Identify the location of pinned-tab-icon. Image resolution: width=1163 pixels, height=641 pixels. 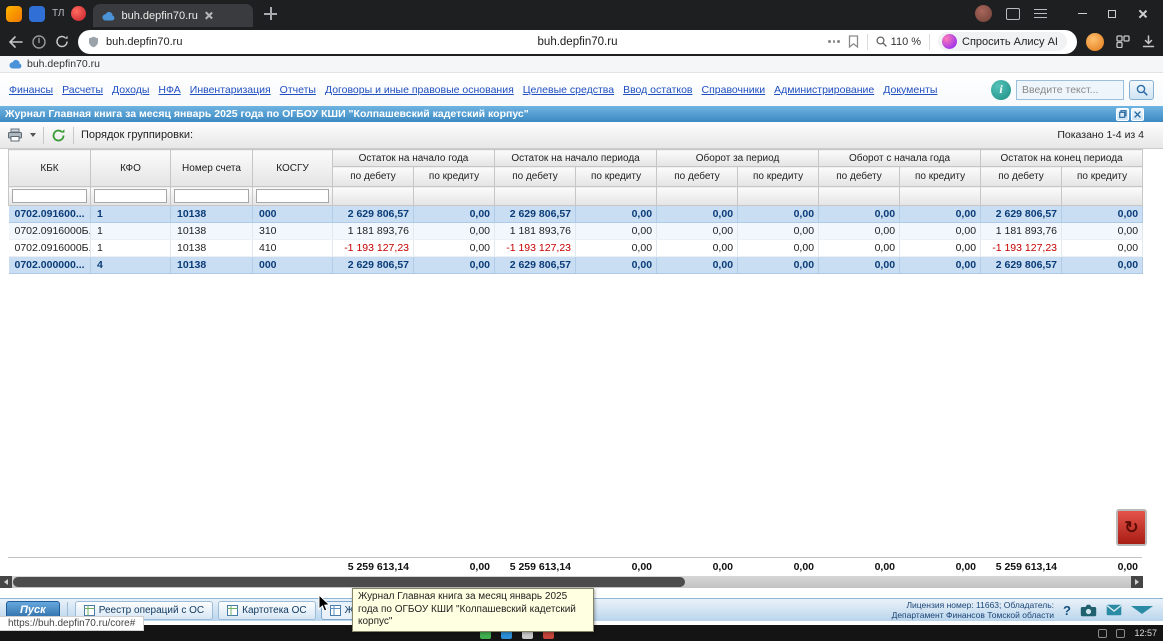
(79, 13).